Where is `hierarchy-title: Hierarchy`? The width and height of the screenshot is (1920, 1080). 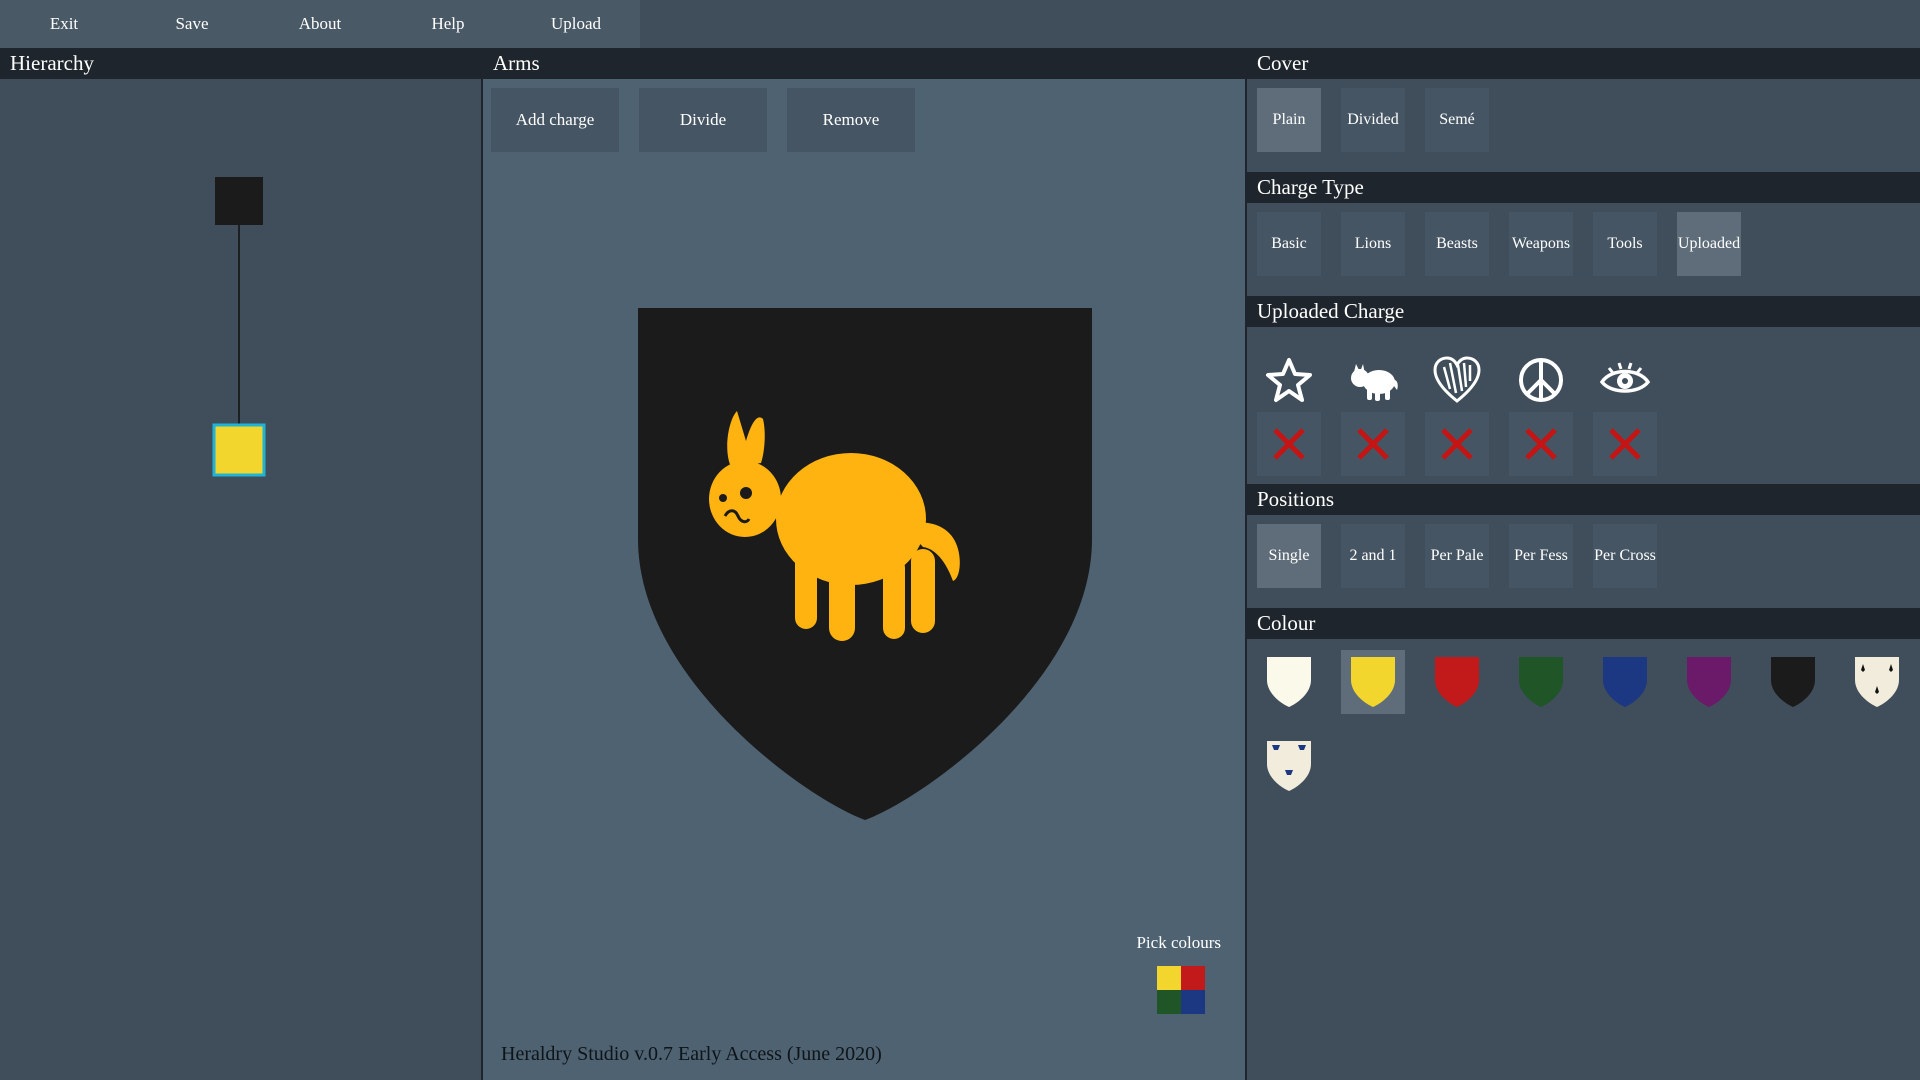 hierarchy-title: Hierarchy is located at coordinates (240, 63).